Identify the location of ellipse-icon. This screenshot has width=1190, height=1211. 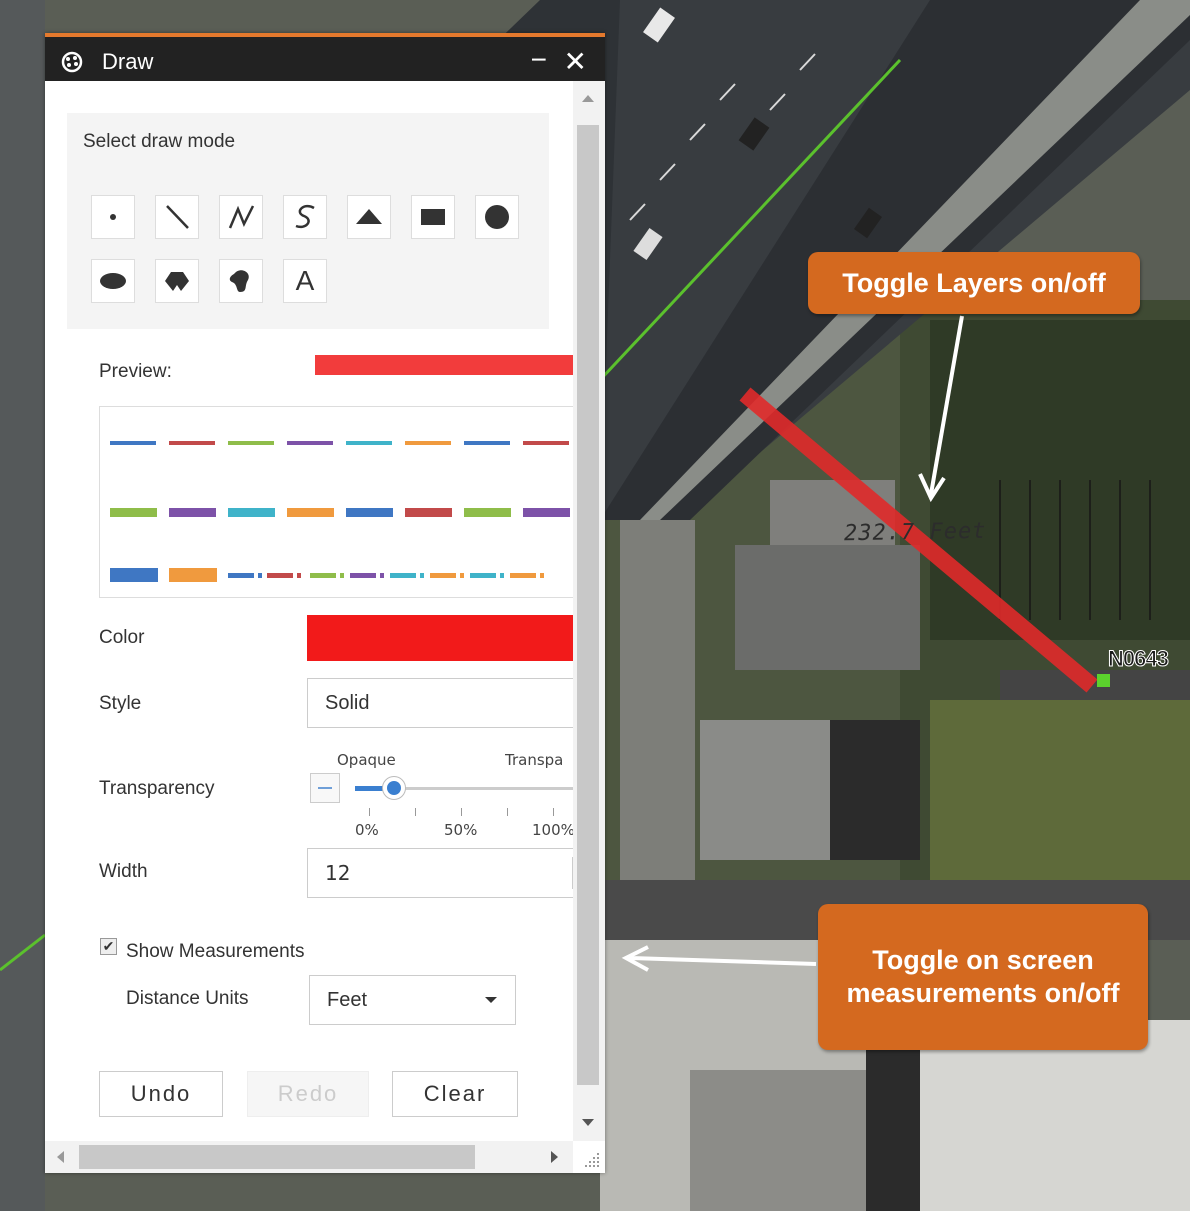
(113, 281).